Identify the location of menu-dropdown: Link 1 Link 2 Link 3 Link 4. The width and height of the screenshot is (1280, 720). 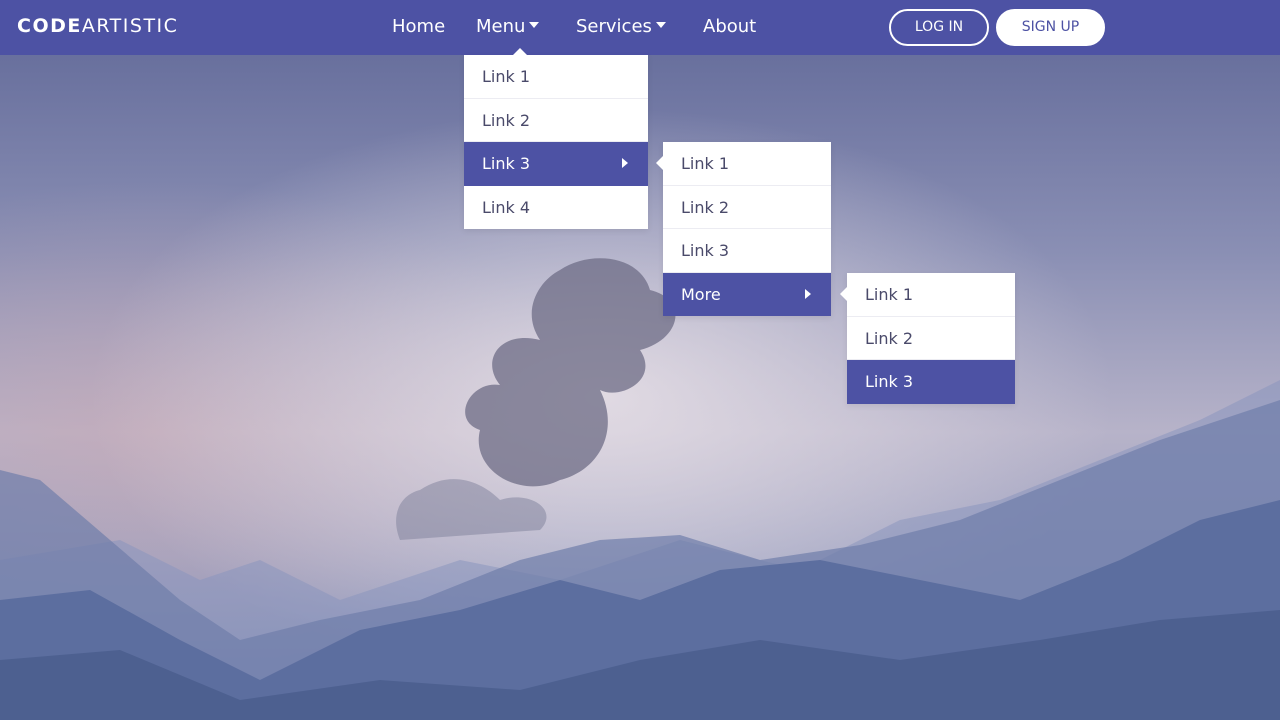
(556, 142).